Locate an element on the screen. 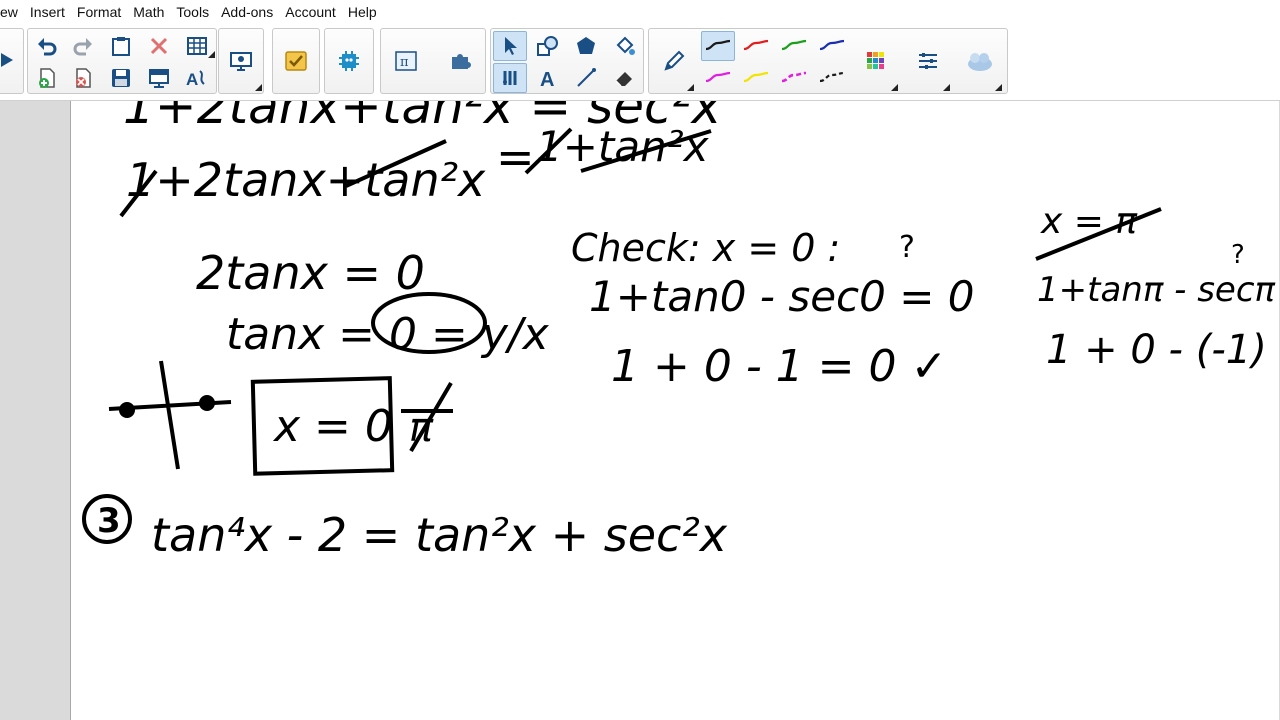  menu-help: Help is located at coordinates (362, 12).